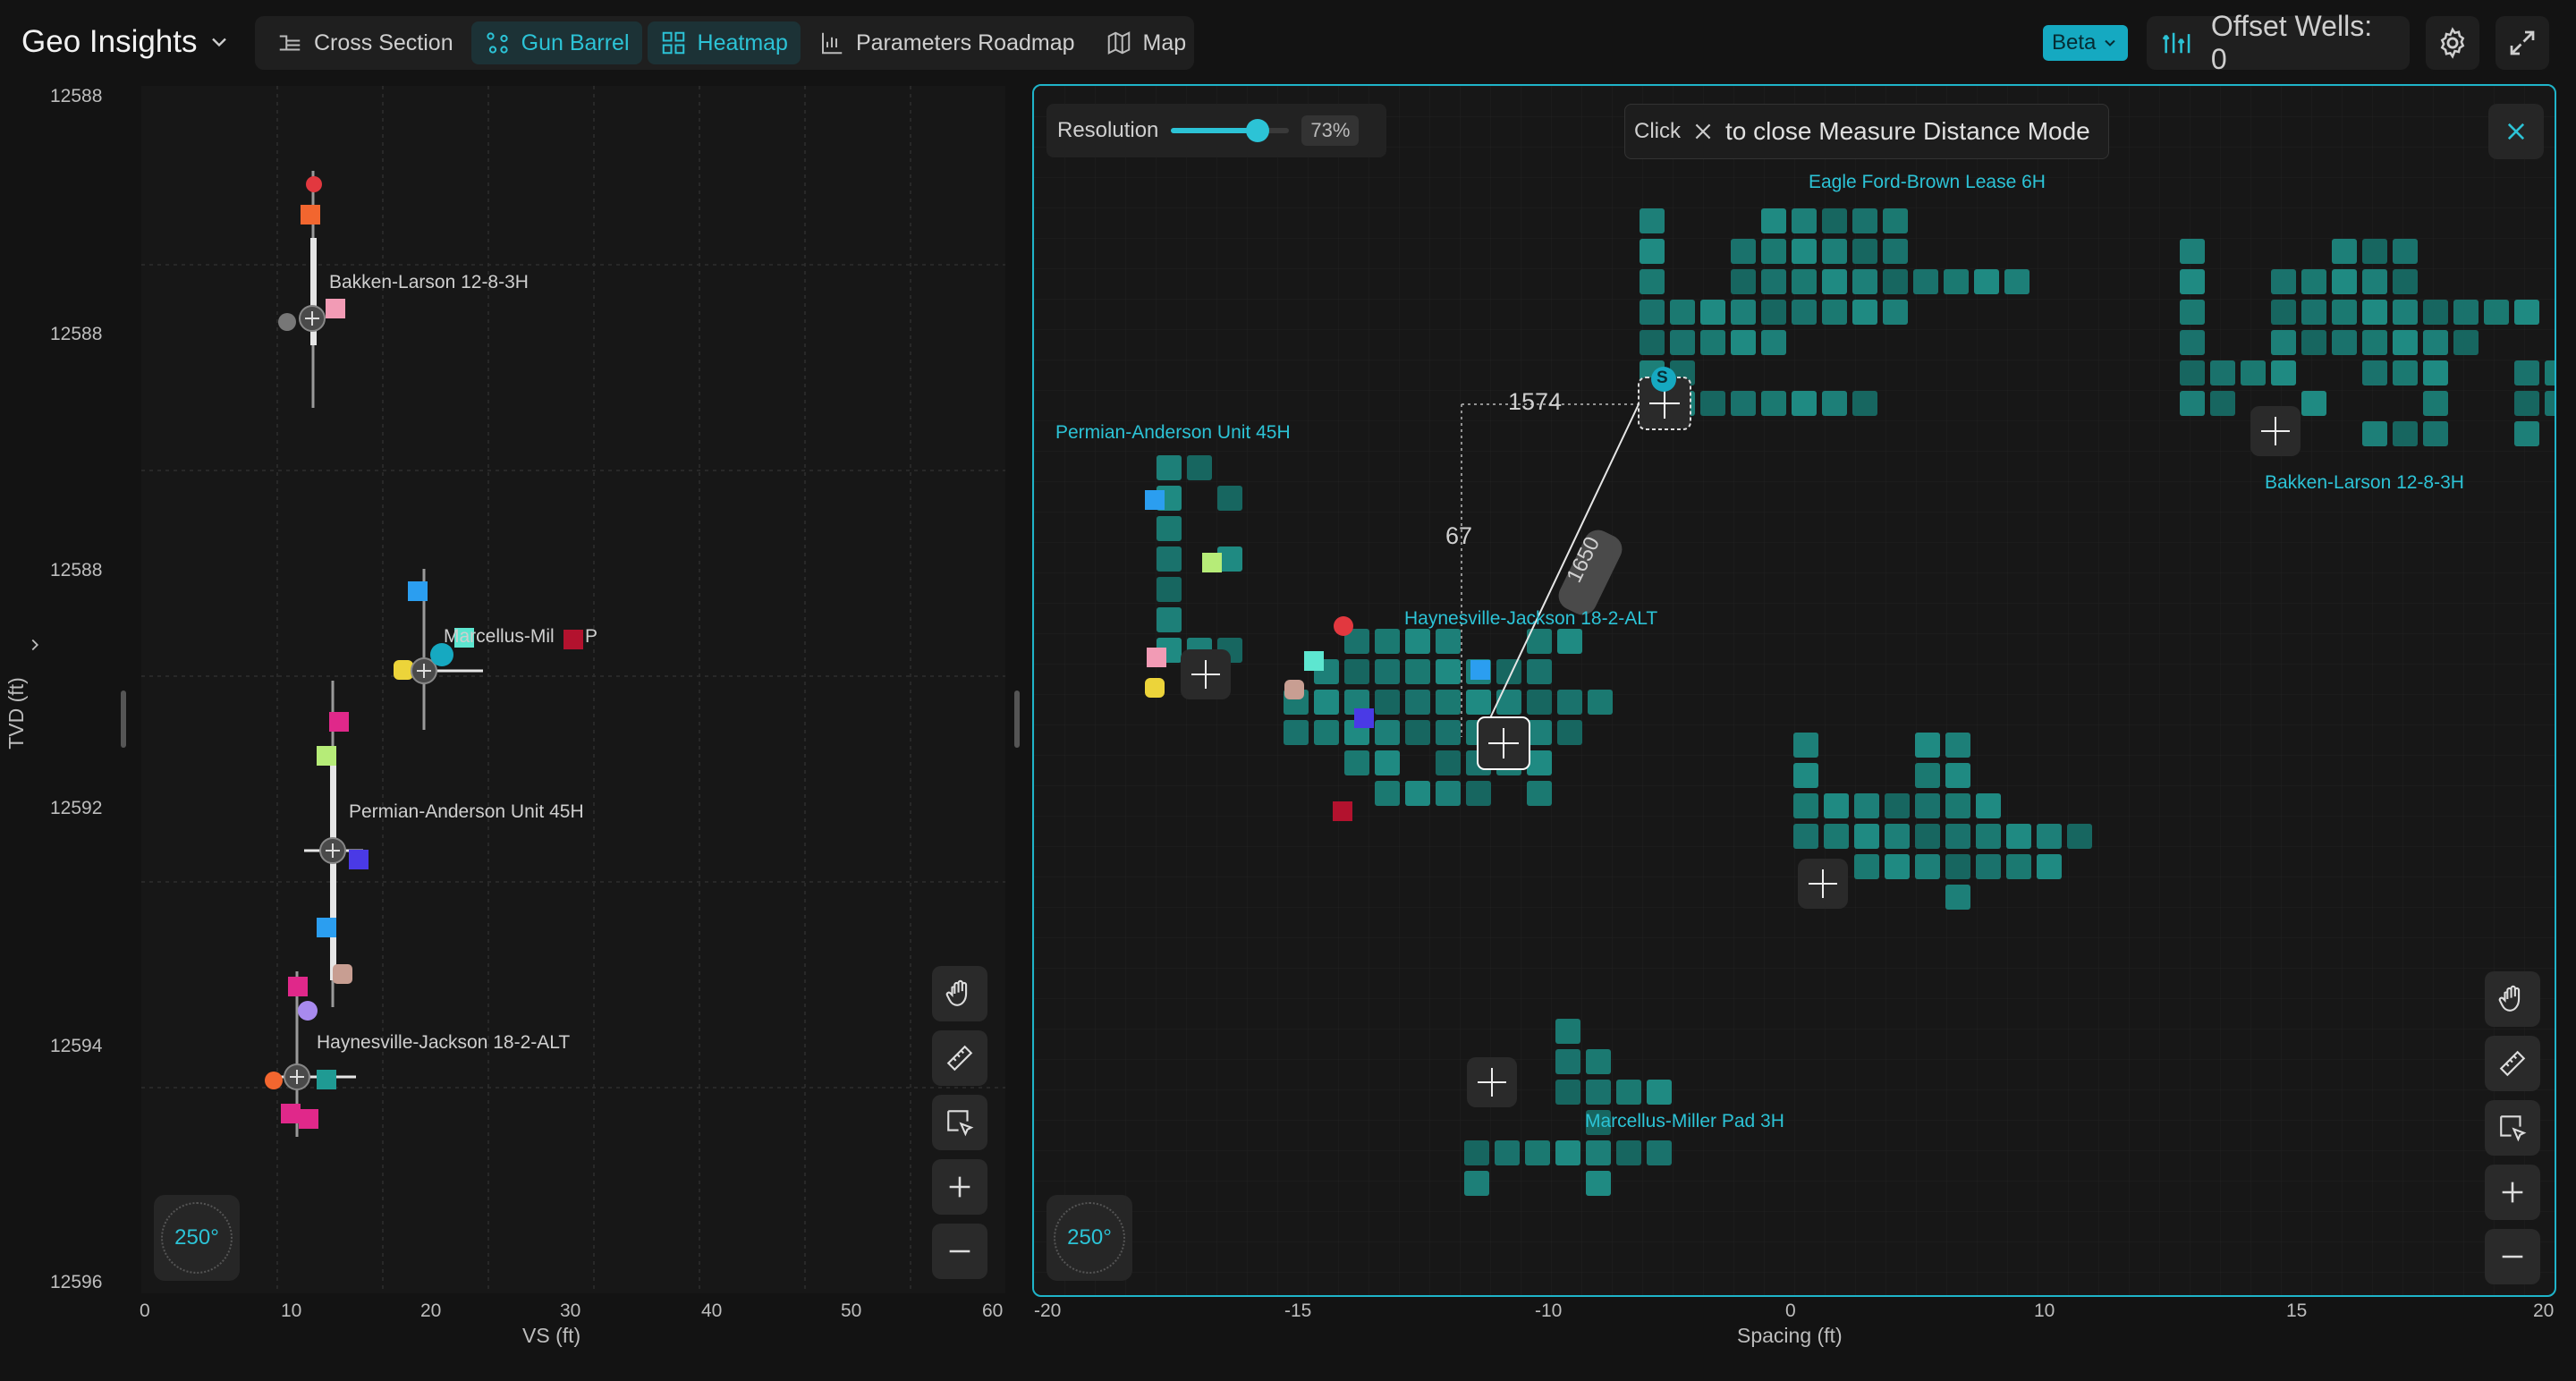 Image resolution: width=2576 pixels, height=1381 pixels. What do you see at coordinates (2074, 42) in the screenshot?
I see `beta-label: Beta` at bounding box center [2074, 42].